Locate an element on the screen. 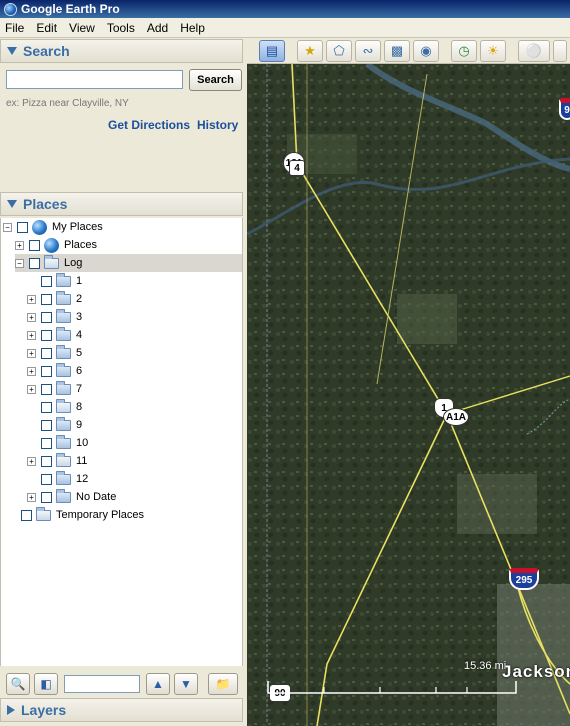 The image size is (570, 726). menu-add: Add is located at coordinates (158, 28).